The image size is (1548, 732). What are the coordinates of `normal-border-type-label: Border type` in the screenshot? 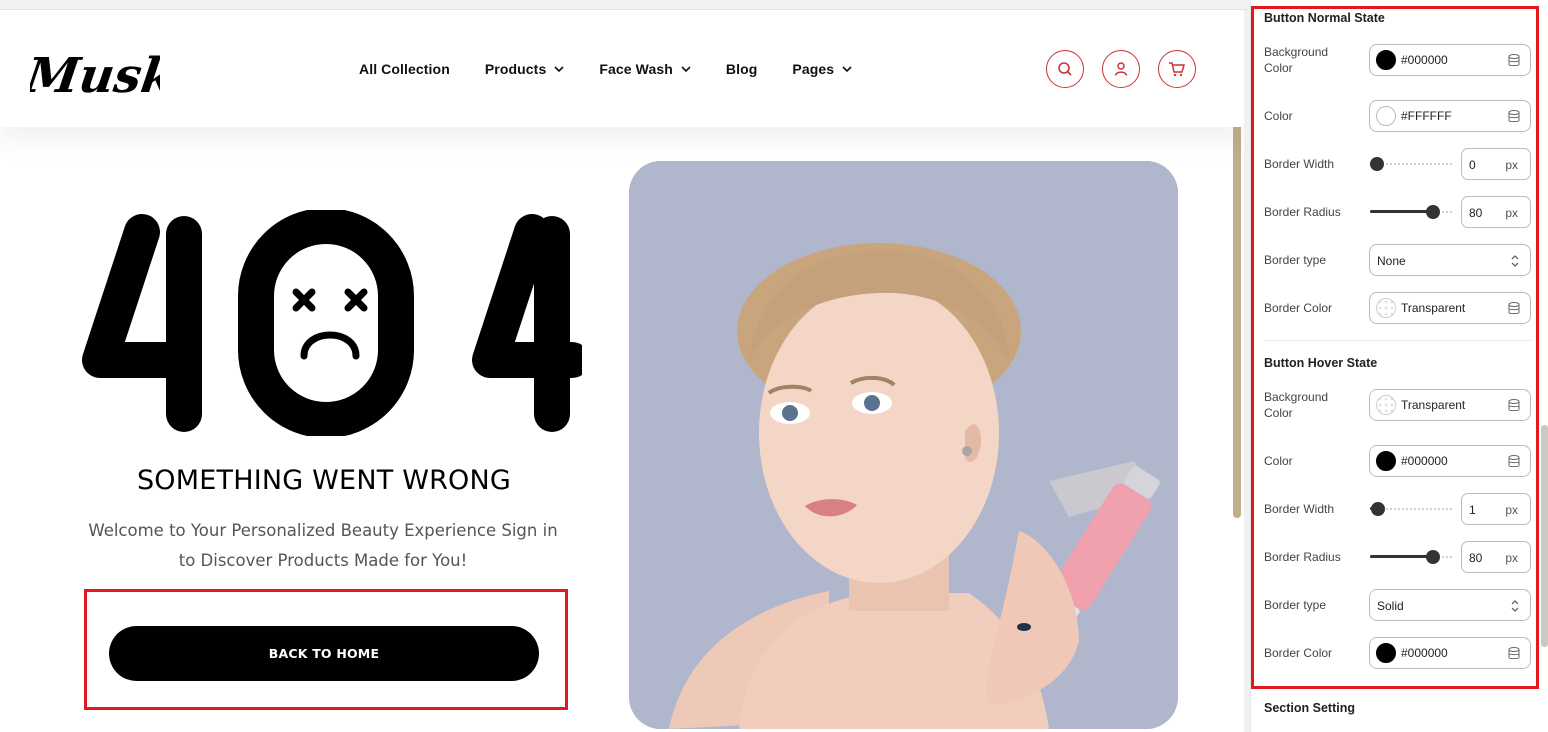 It's located at (1295, 260).